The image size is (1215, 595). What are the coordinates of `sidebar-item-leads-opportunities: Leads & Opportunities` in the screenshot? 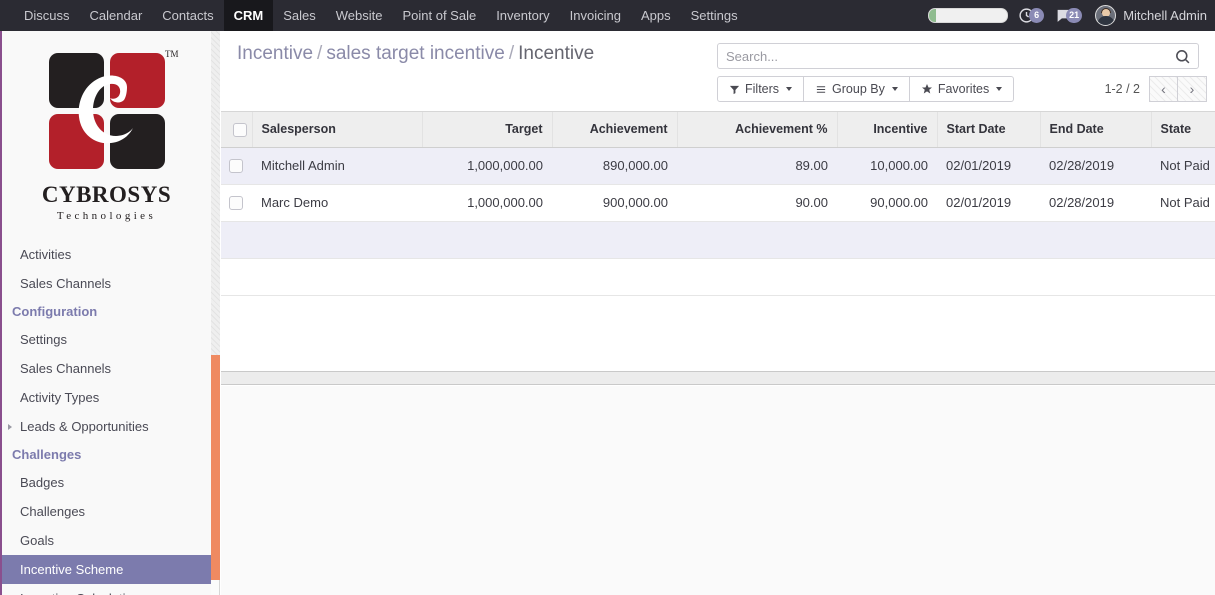 It's located at (106, 426).